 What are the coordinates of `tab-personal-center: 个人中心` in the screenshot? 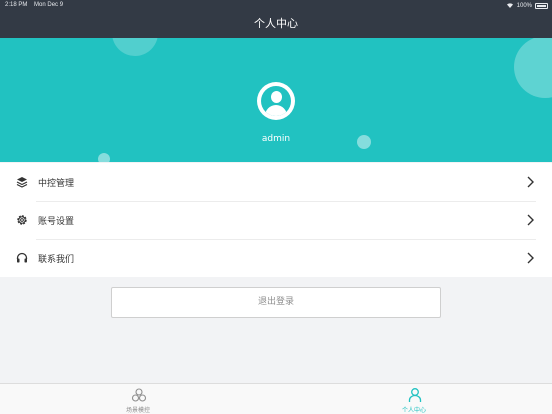 It's located at (414, 399).